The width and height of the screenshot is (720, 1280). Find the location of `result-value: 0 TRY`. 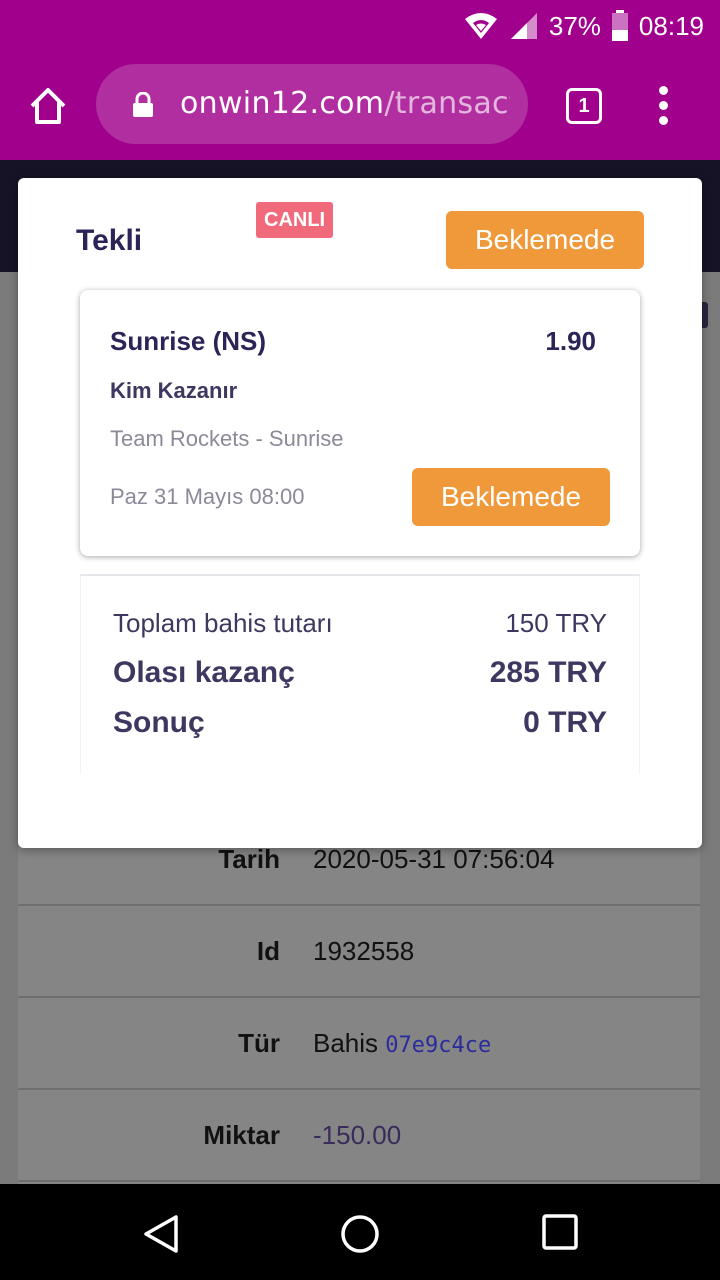

result-value: 0 TRY is located at coordinates (565, 722).